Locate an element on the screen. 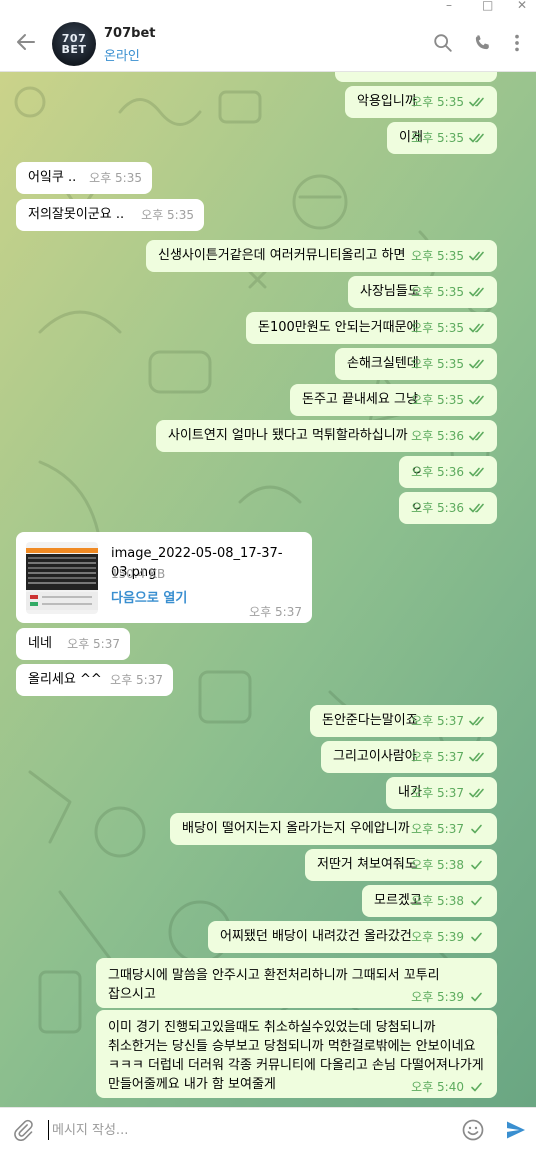  message-bubble: 그리고이사람아 오후 5:37 is located at coordinates (409, 757).